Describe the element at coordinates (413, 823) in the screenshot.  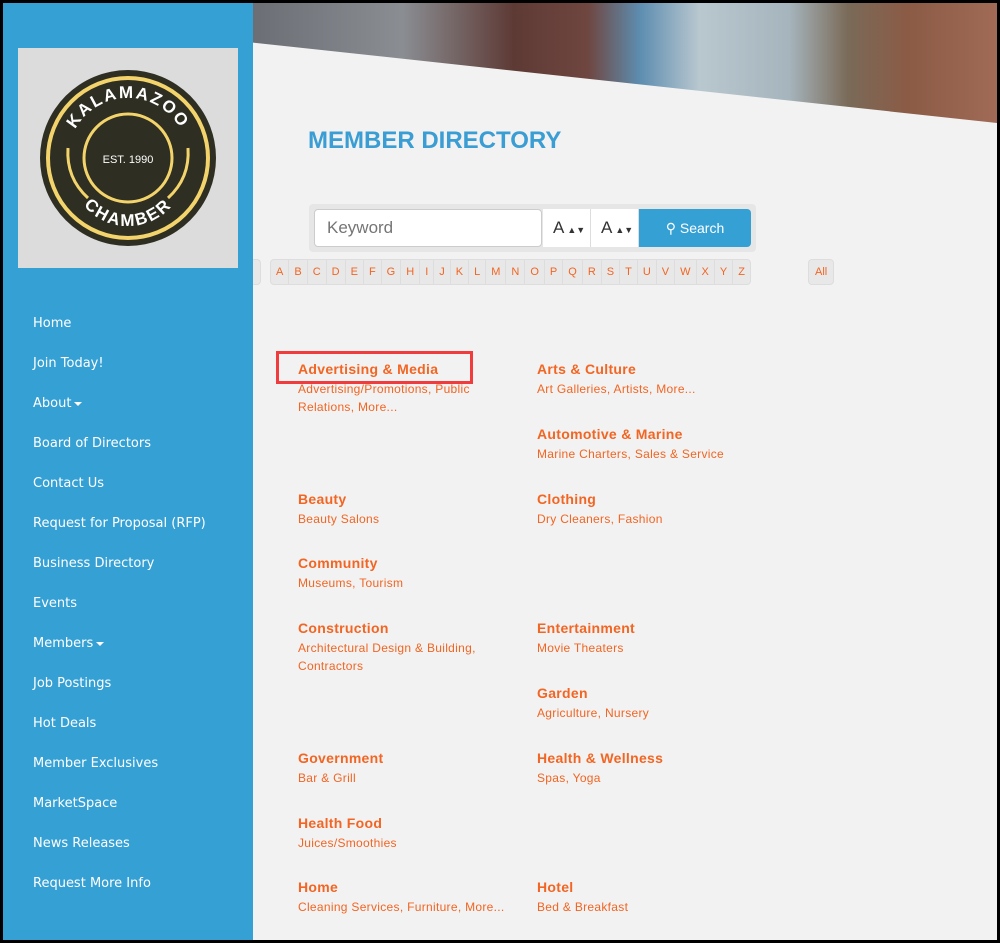
I see `category-link: Health Food` at that location.